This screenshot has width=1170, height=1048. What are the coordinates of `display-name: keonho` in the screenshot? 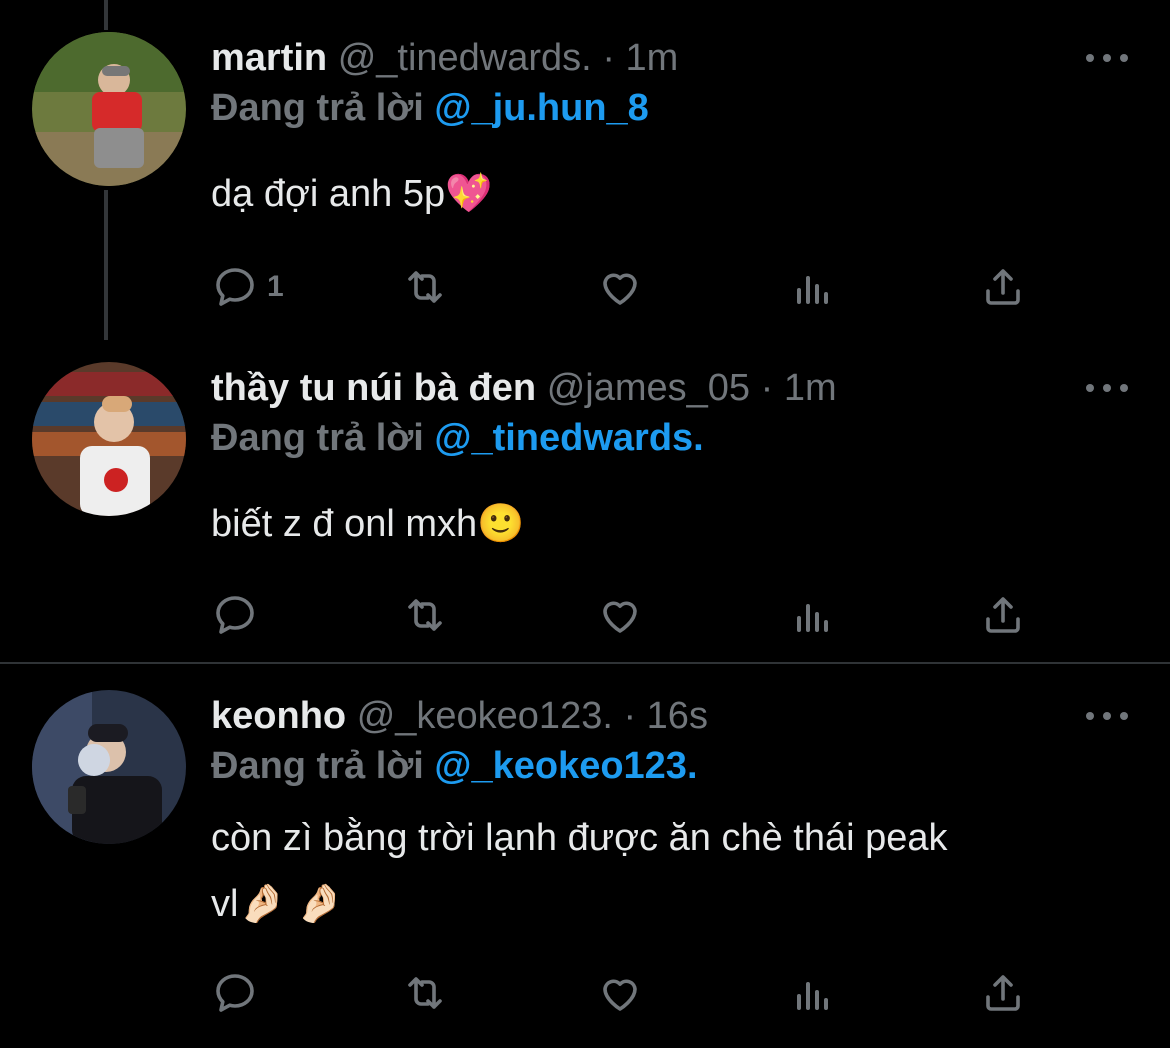 It's located at (278, 716).